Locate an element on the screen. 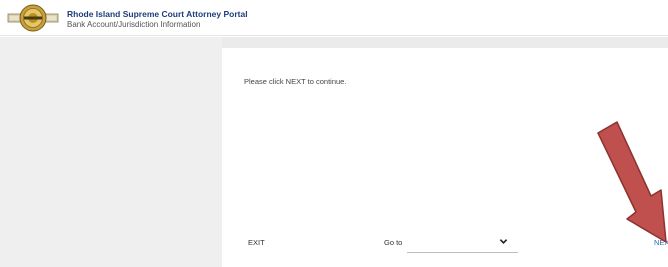 The image size is (668, 267). court-seal-logo is located at coordinates (33, 18).